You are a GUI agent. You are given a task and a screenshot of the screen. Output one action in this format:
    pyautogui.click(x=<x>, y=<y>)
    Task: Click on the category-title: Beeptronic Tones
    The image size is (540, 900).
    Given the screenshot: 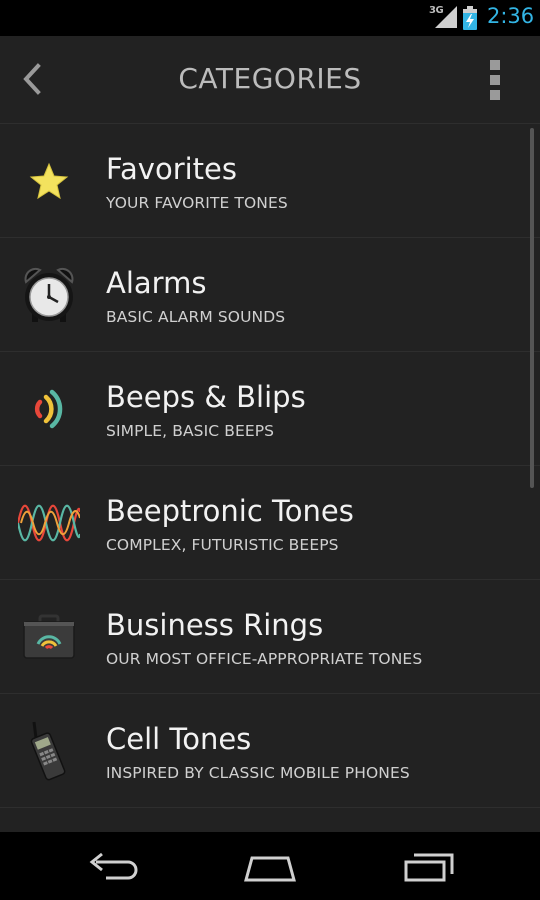 What is the action you would take?
    pyautogui.click(x=230, y=511)
    